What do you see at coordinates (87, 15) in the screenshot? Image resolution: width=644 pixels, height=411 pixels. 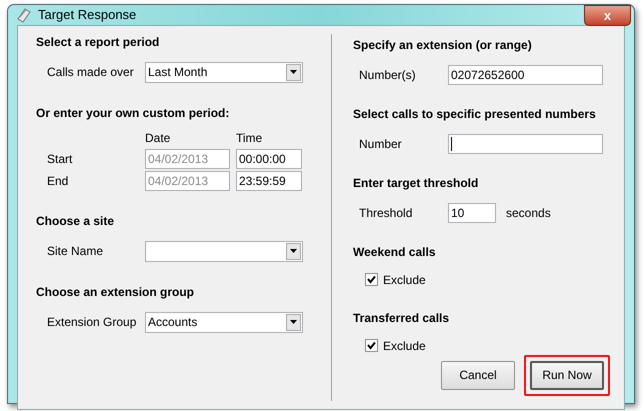 I see `window-title: Target Response` at bounding box center [87, 15].